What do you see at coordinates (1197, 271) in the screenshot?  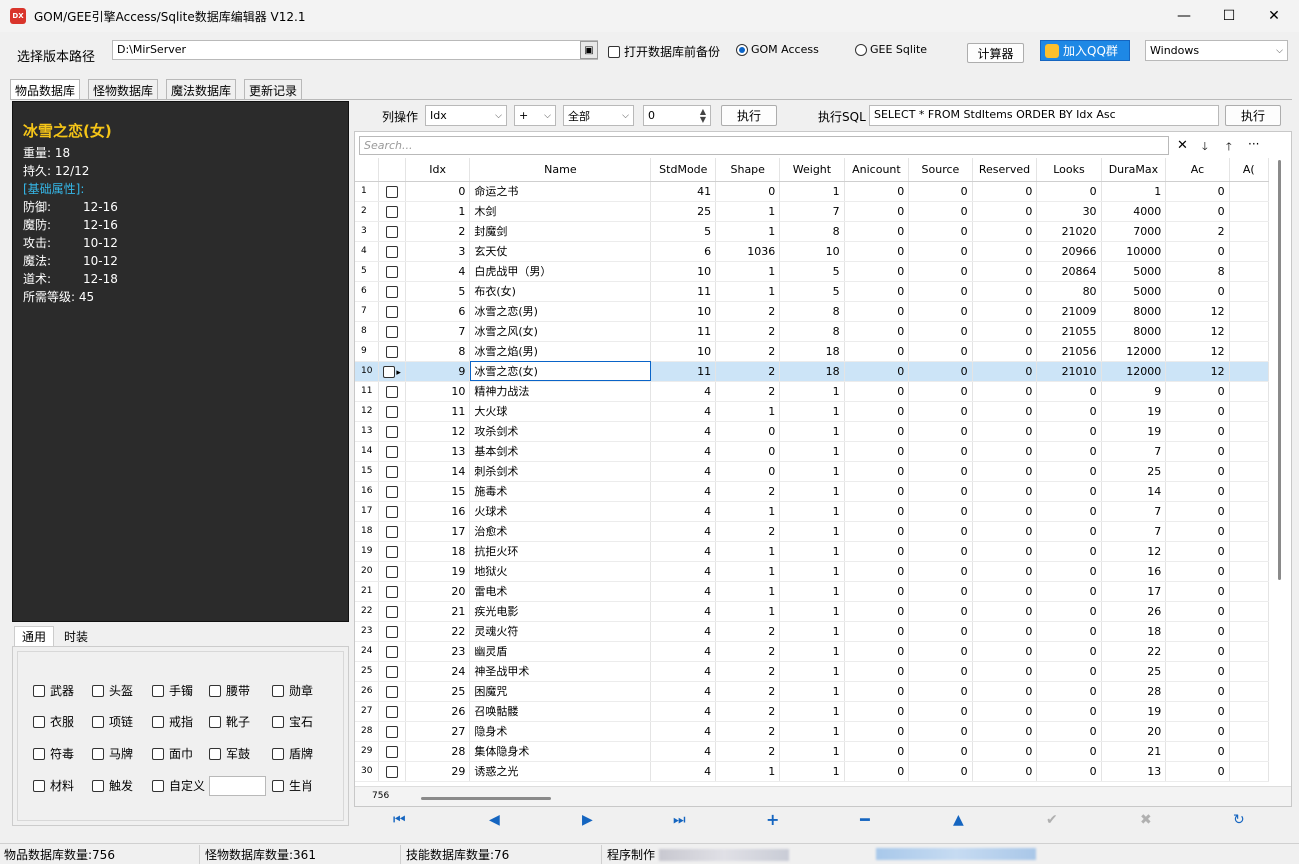 I see `table-cell: 8` at bounding box center [1197, 271].